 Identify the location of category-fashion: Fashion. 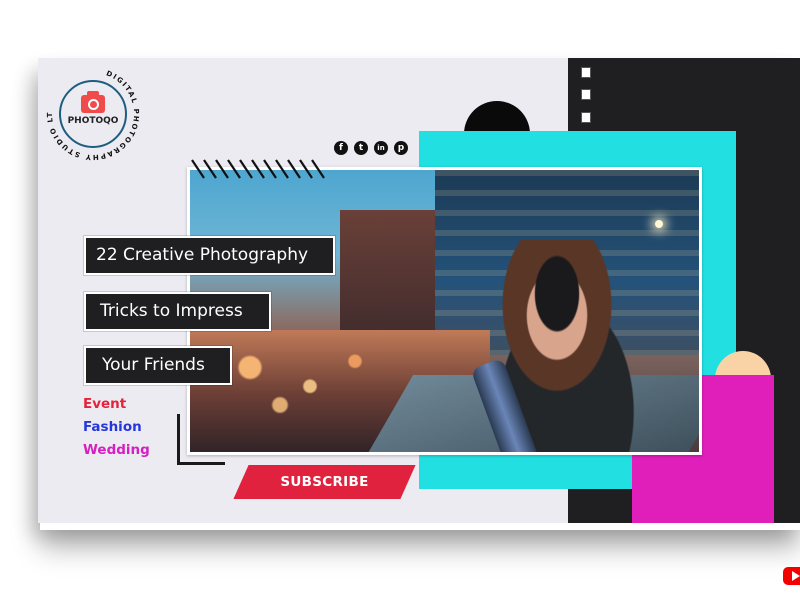
(112, 427).